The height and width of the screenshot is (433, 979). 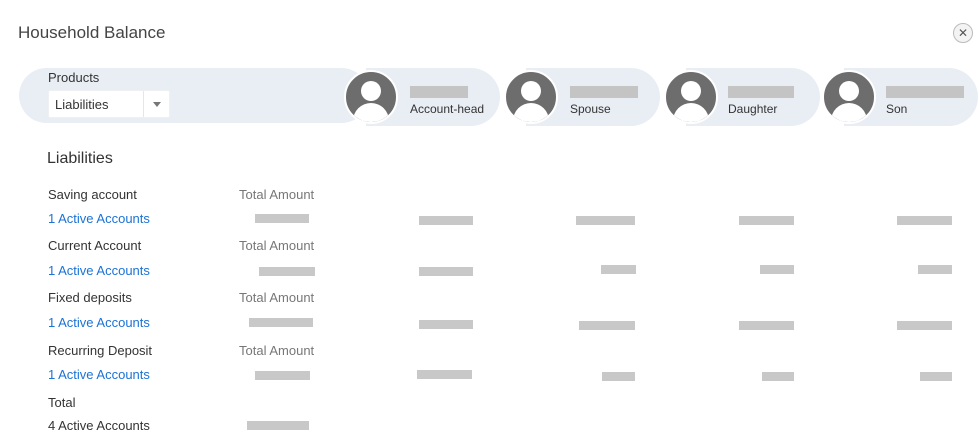 What do you see at coordinates (62, 402) in the screenshot?
I see `total-label: Total` at bounding box center [62, 402].